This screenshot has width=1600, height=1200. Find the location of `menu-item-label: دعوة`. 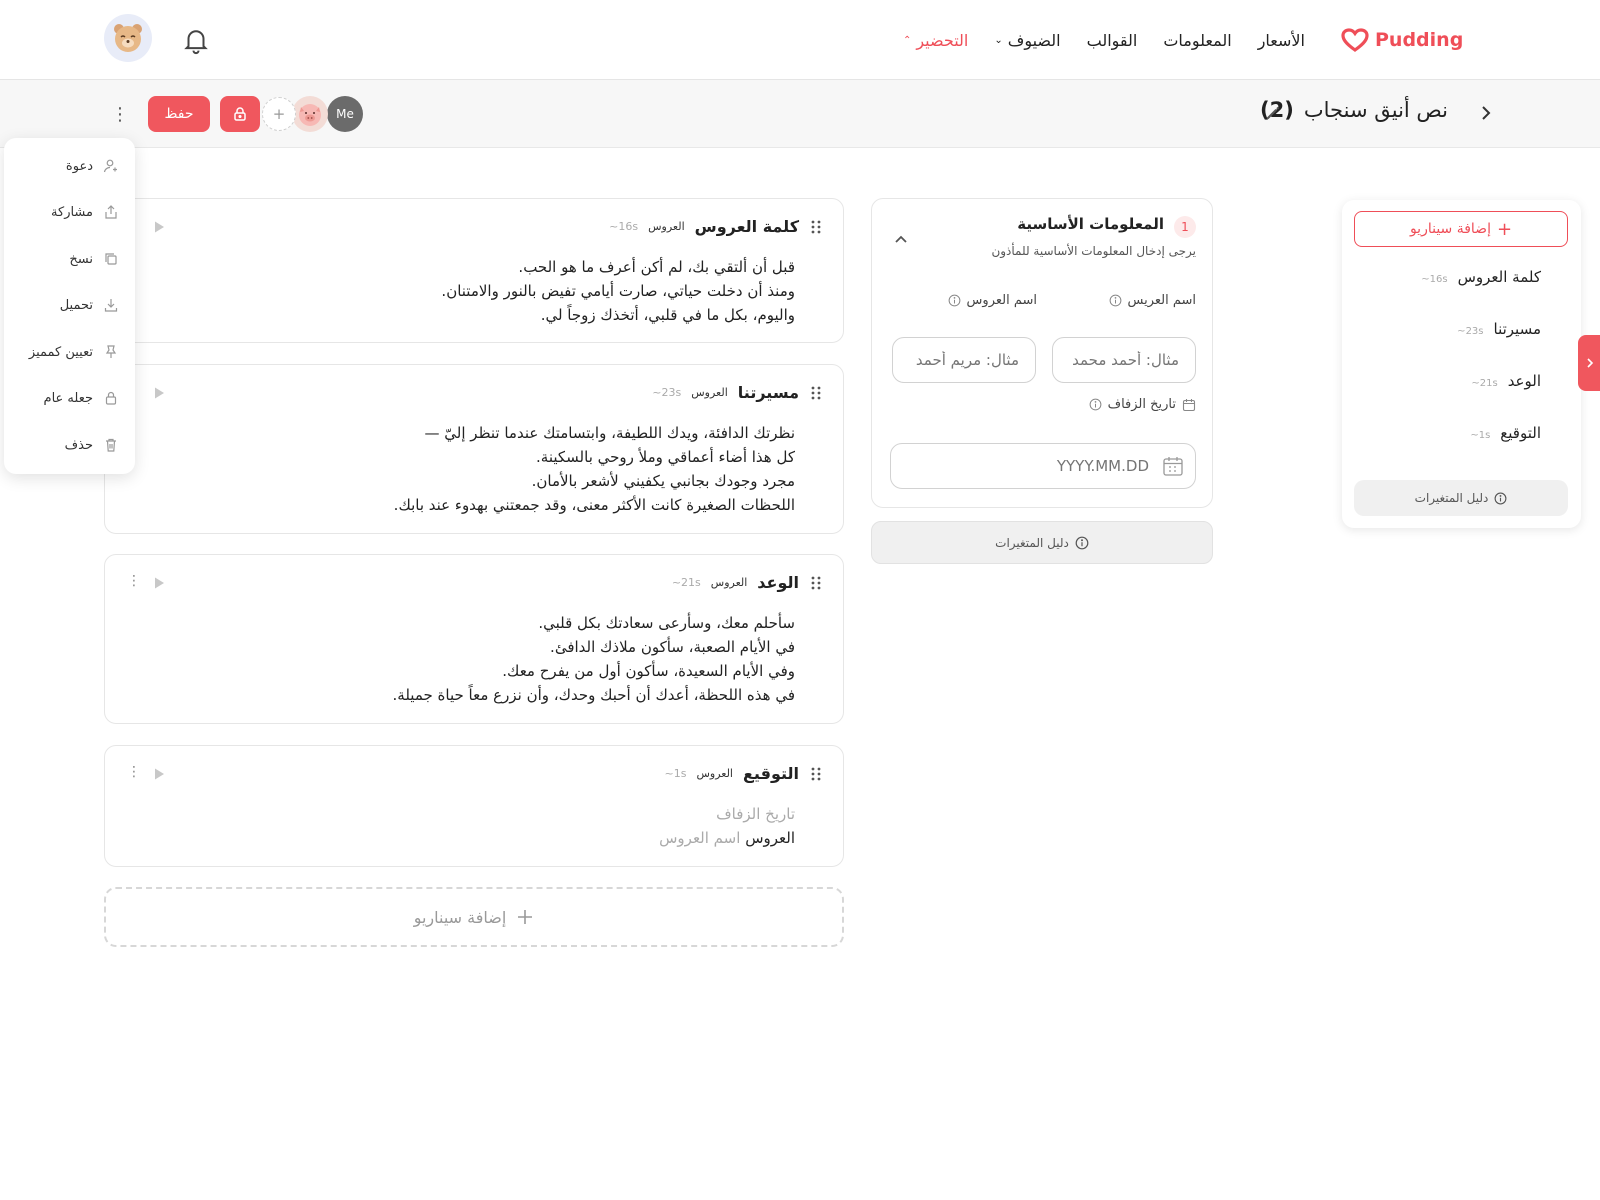

menu-item-label: دعوة is located at coordinates (79, 166).